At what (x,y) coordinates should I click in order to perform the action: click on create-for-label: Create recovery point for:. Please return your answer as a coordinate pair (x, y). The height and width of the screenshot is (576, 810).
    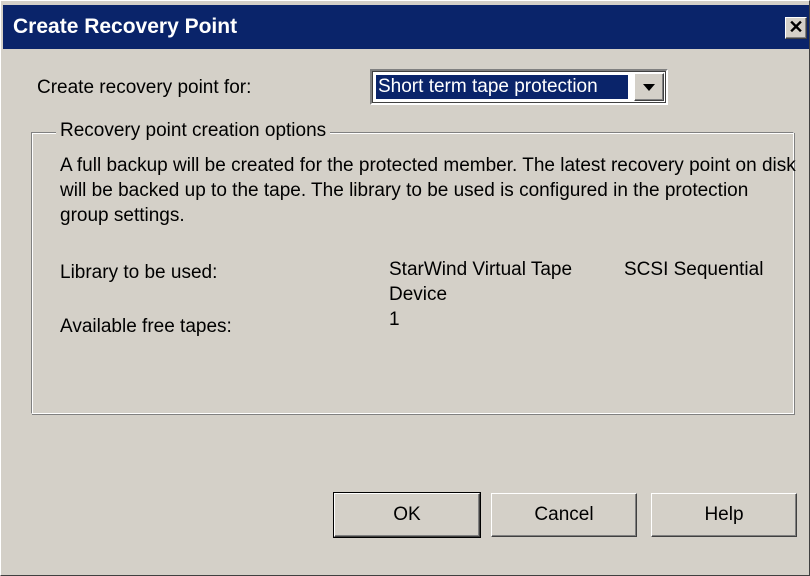
    Looking at the image, I should click on (144, 87).